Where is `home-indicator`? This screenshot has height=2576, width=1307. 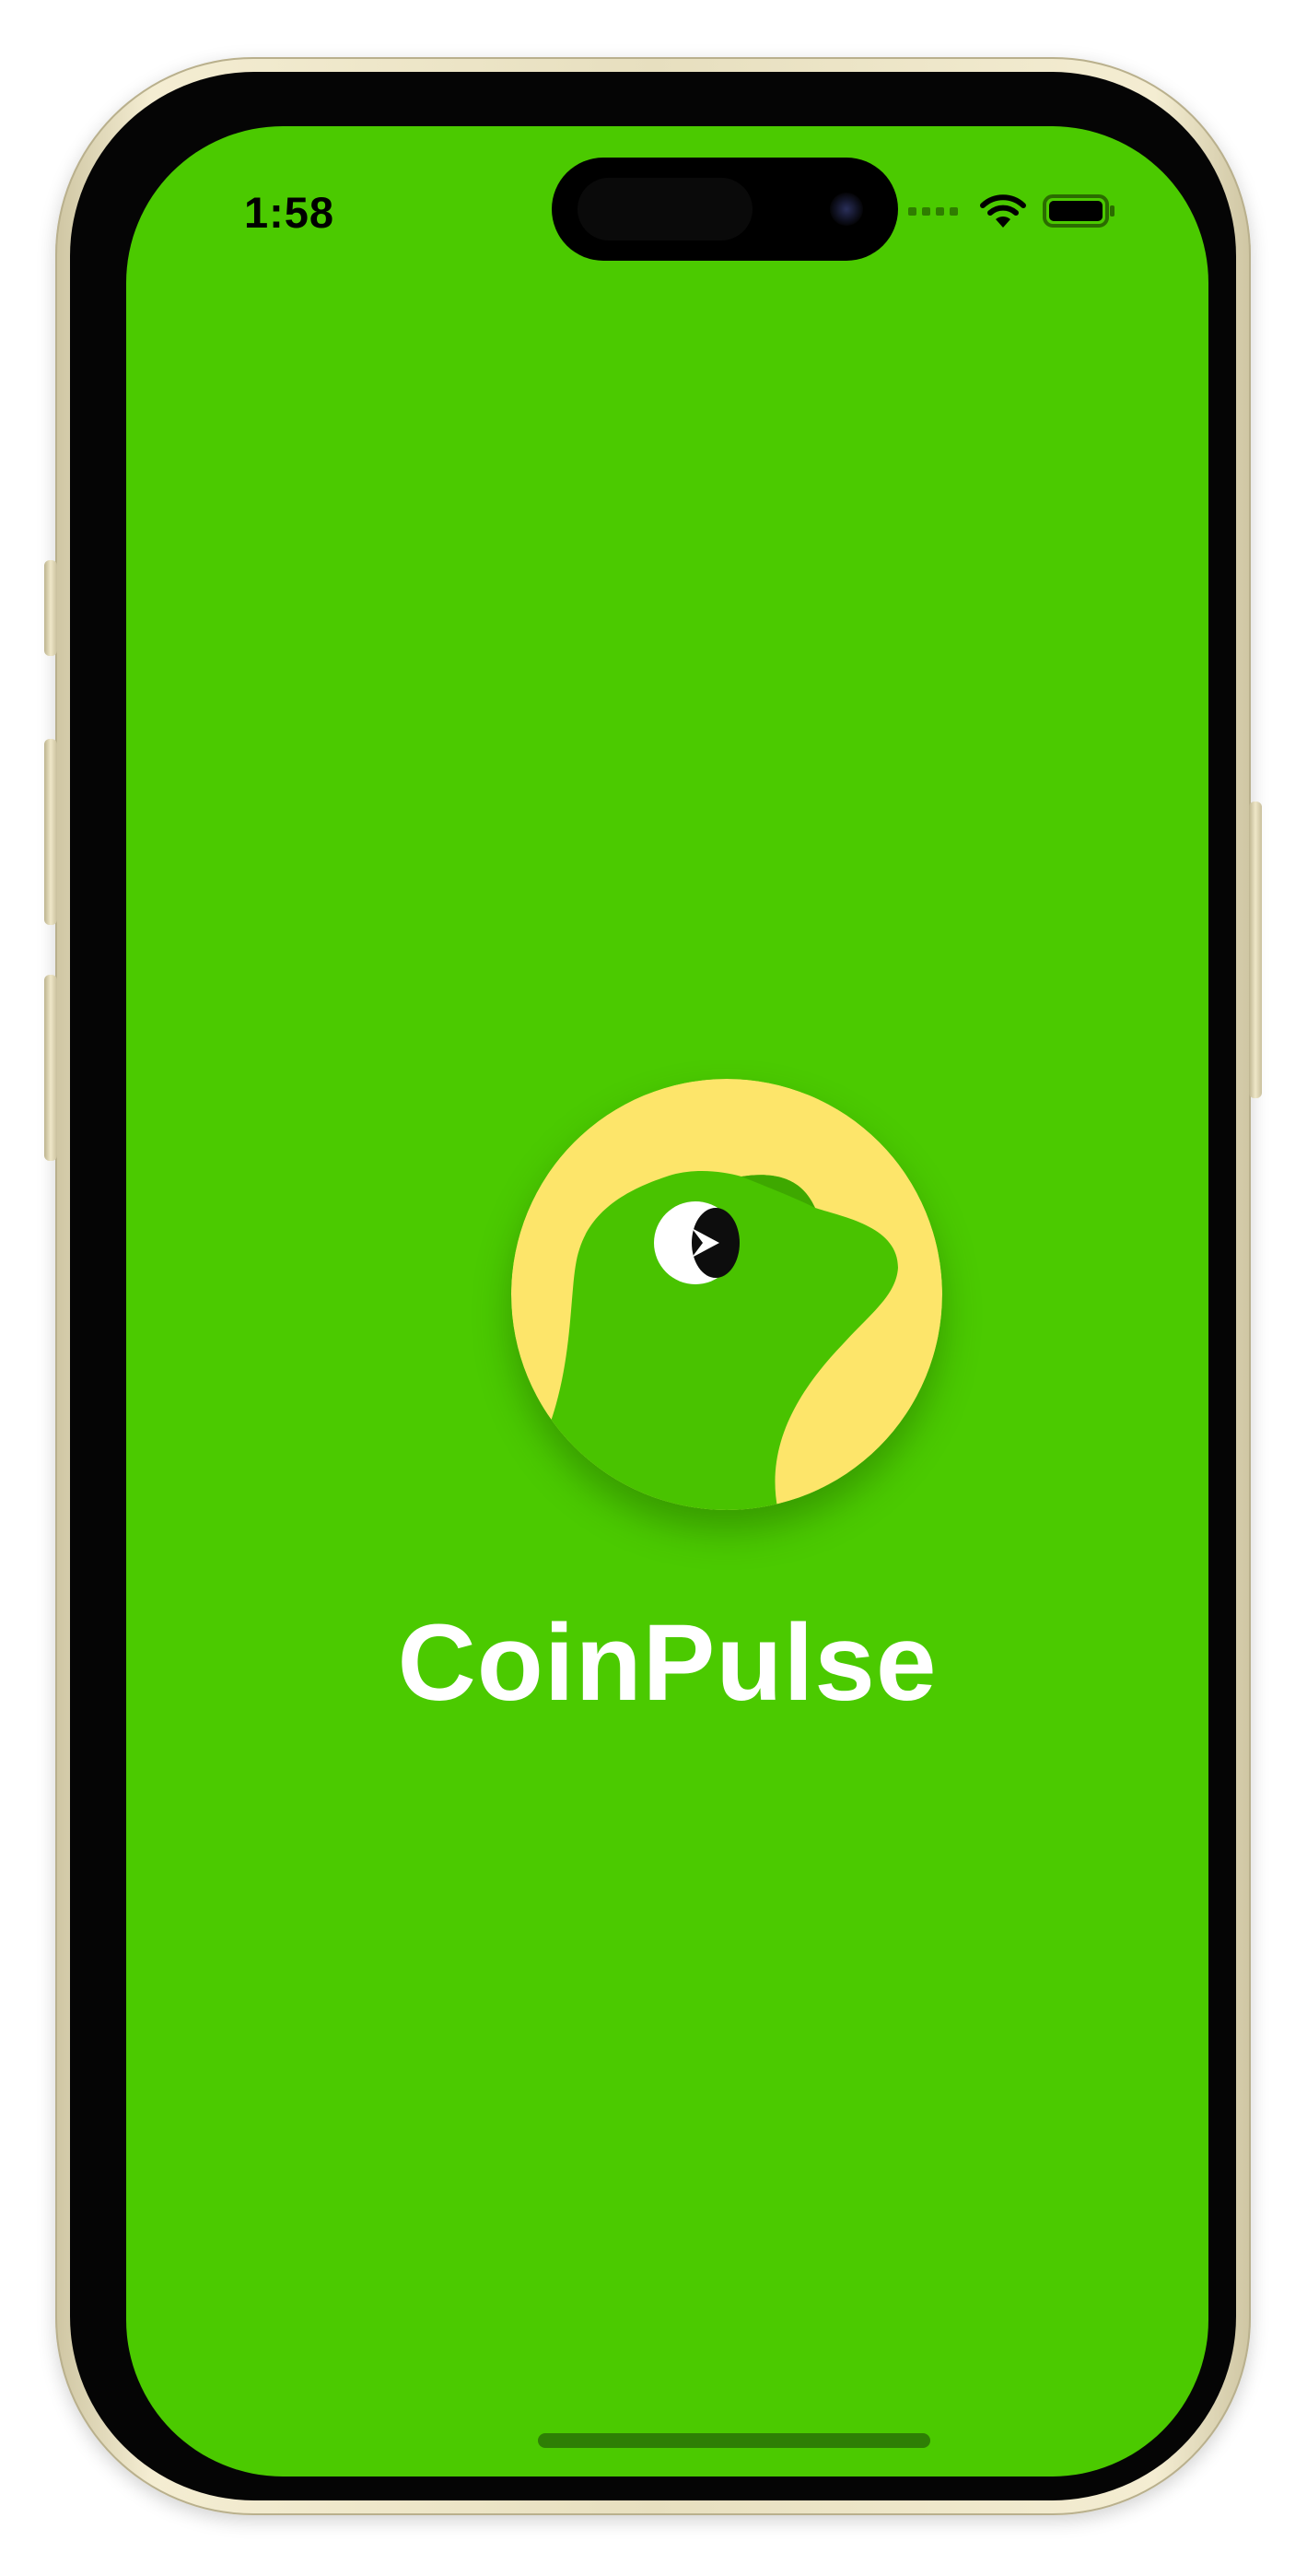 home-indicator is located at coordinates (734, 2440).